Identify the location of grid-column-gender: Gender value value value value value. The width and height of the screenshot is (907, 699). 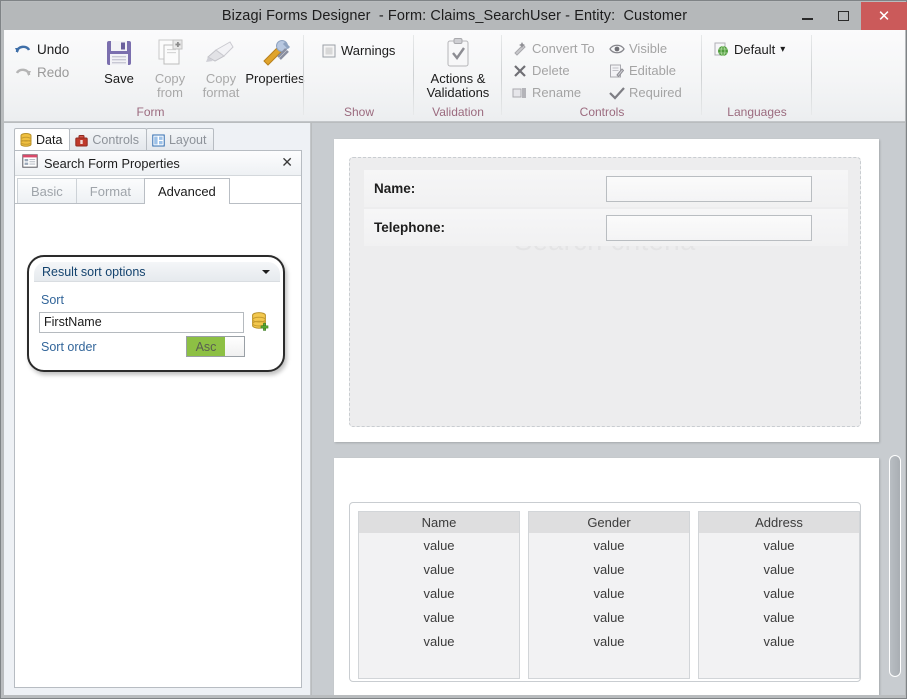
(609, 595).